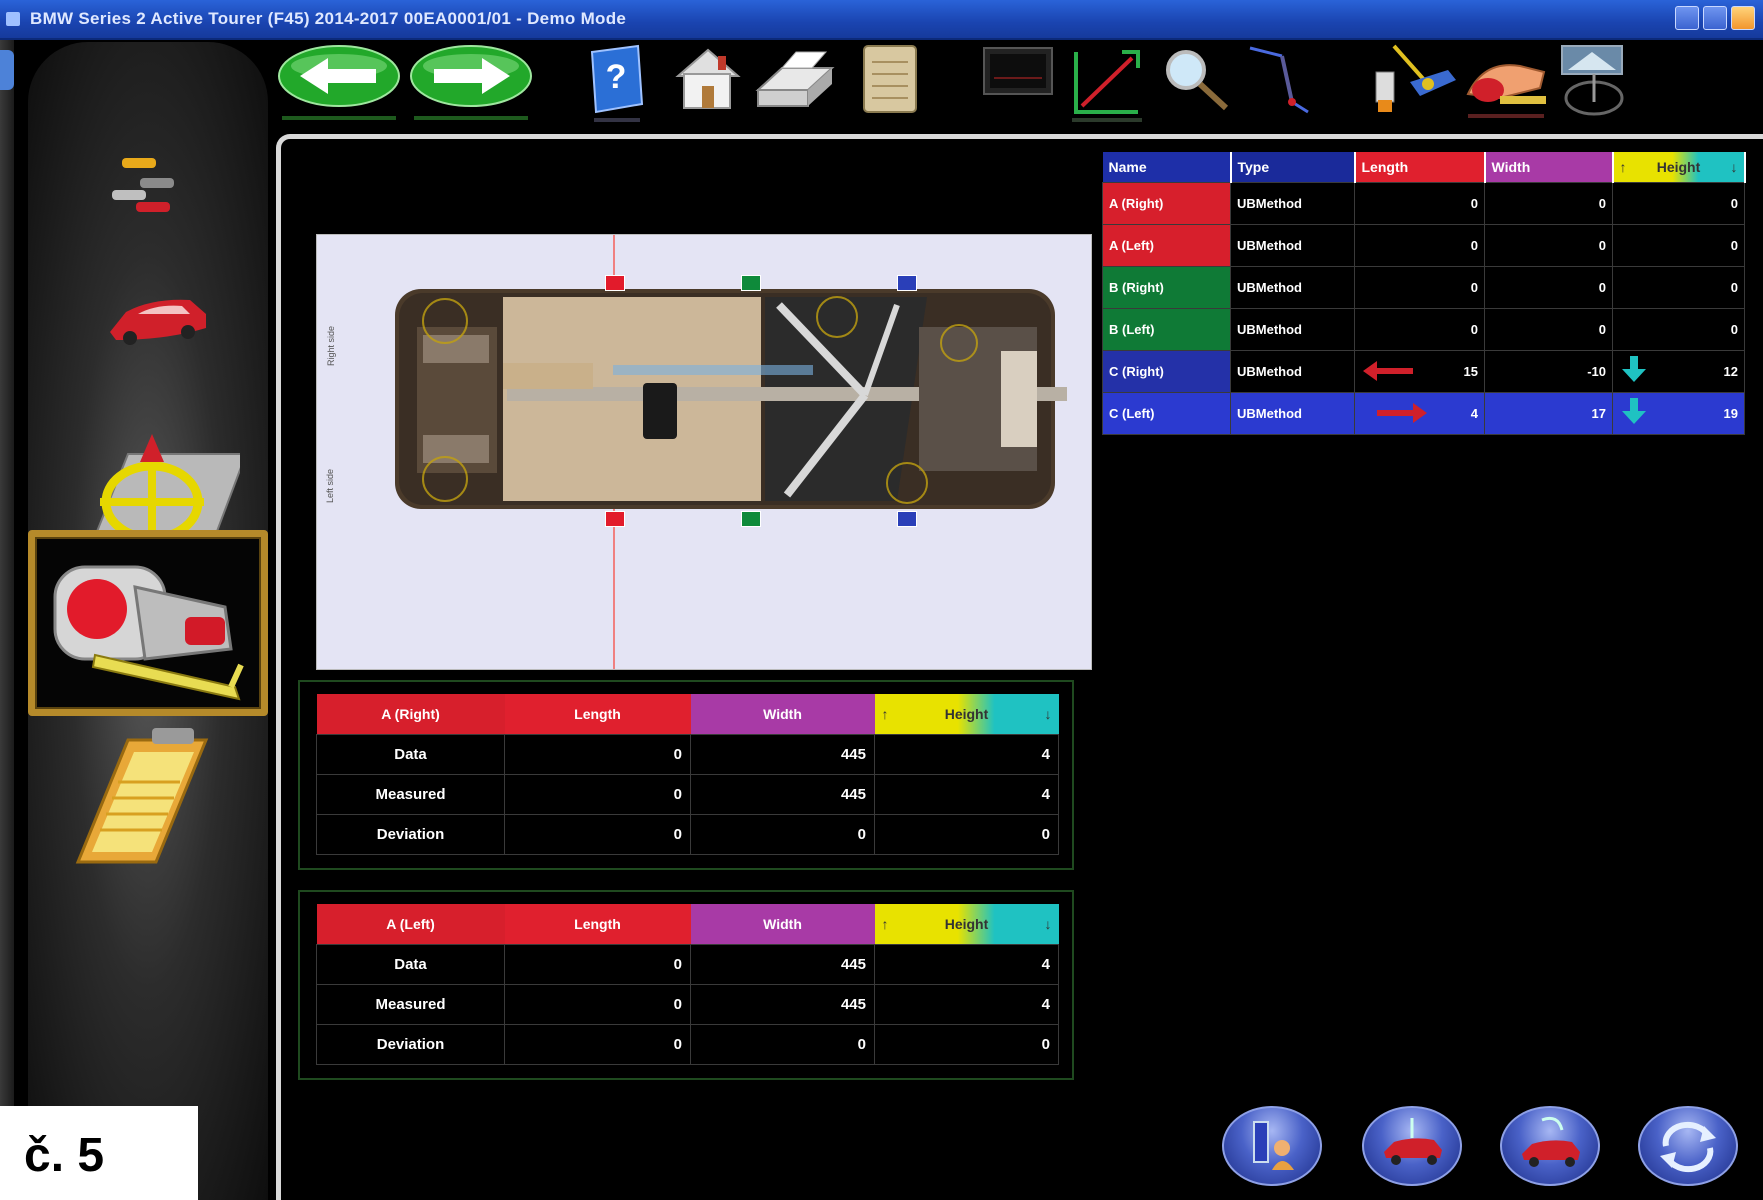 The image size is (1763, 1200). I want to click on col-header-height: ↑ Height ↓, so click(1679, 167).